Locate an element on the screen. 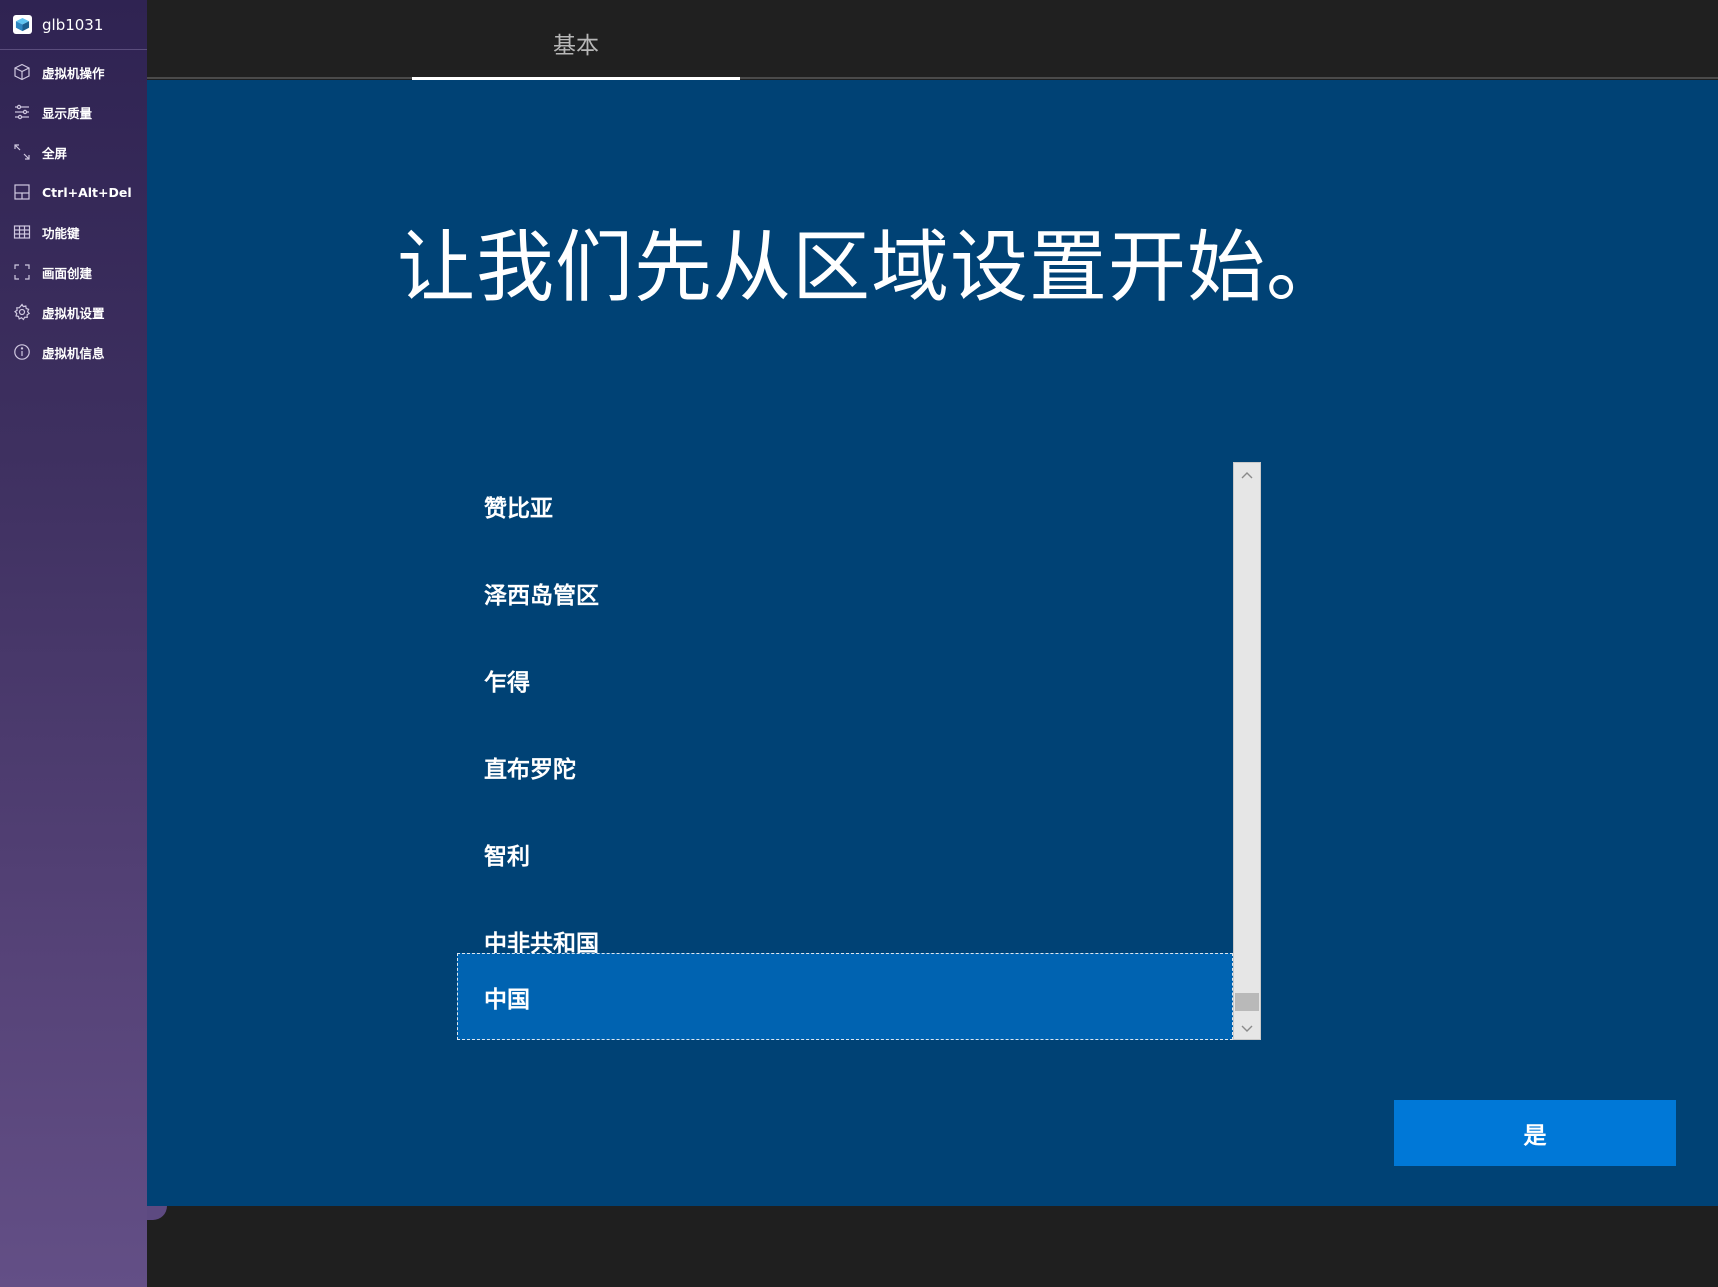  sidebar-item-function-keys: 功能键 is located at coordinates (73, 232).